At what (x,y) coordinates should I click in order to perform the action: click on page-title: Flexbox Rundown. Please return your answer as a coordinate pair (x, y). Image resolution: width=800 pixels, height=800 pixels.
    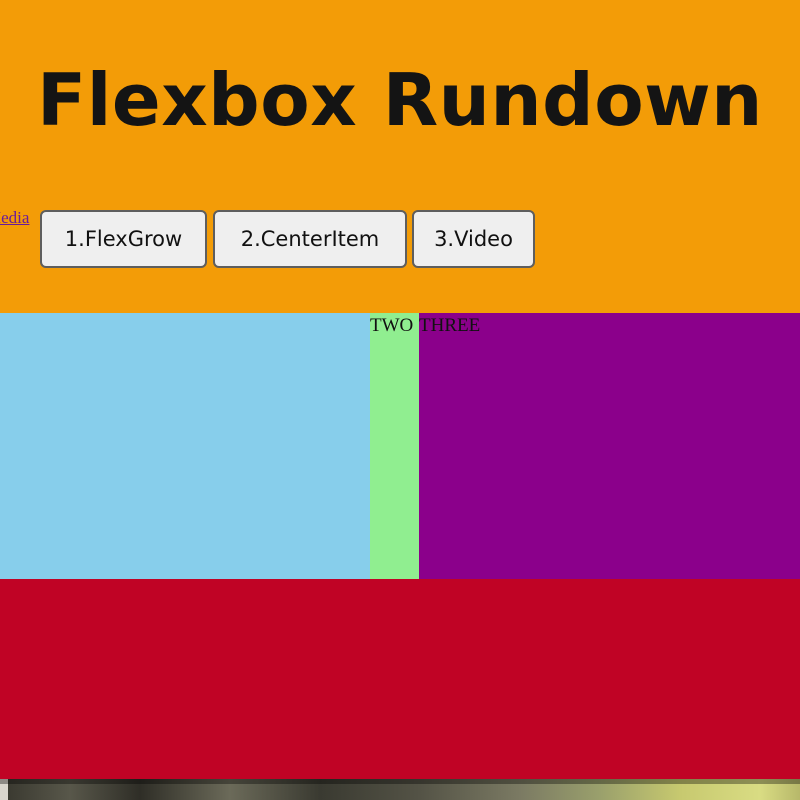
    Looking at the image, I should click on (400, 100).